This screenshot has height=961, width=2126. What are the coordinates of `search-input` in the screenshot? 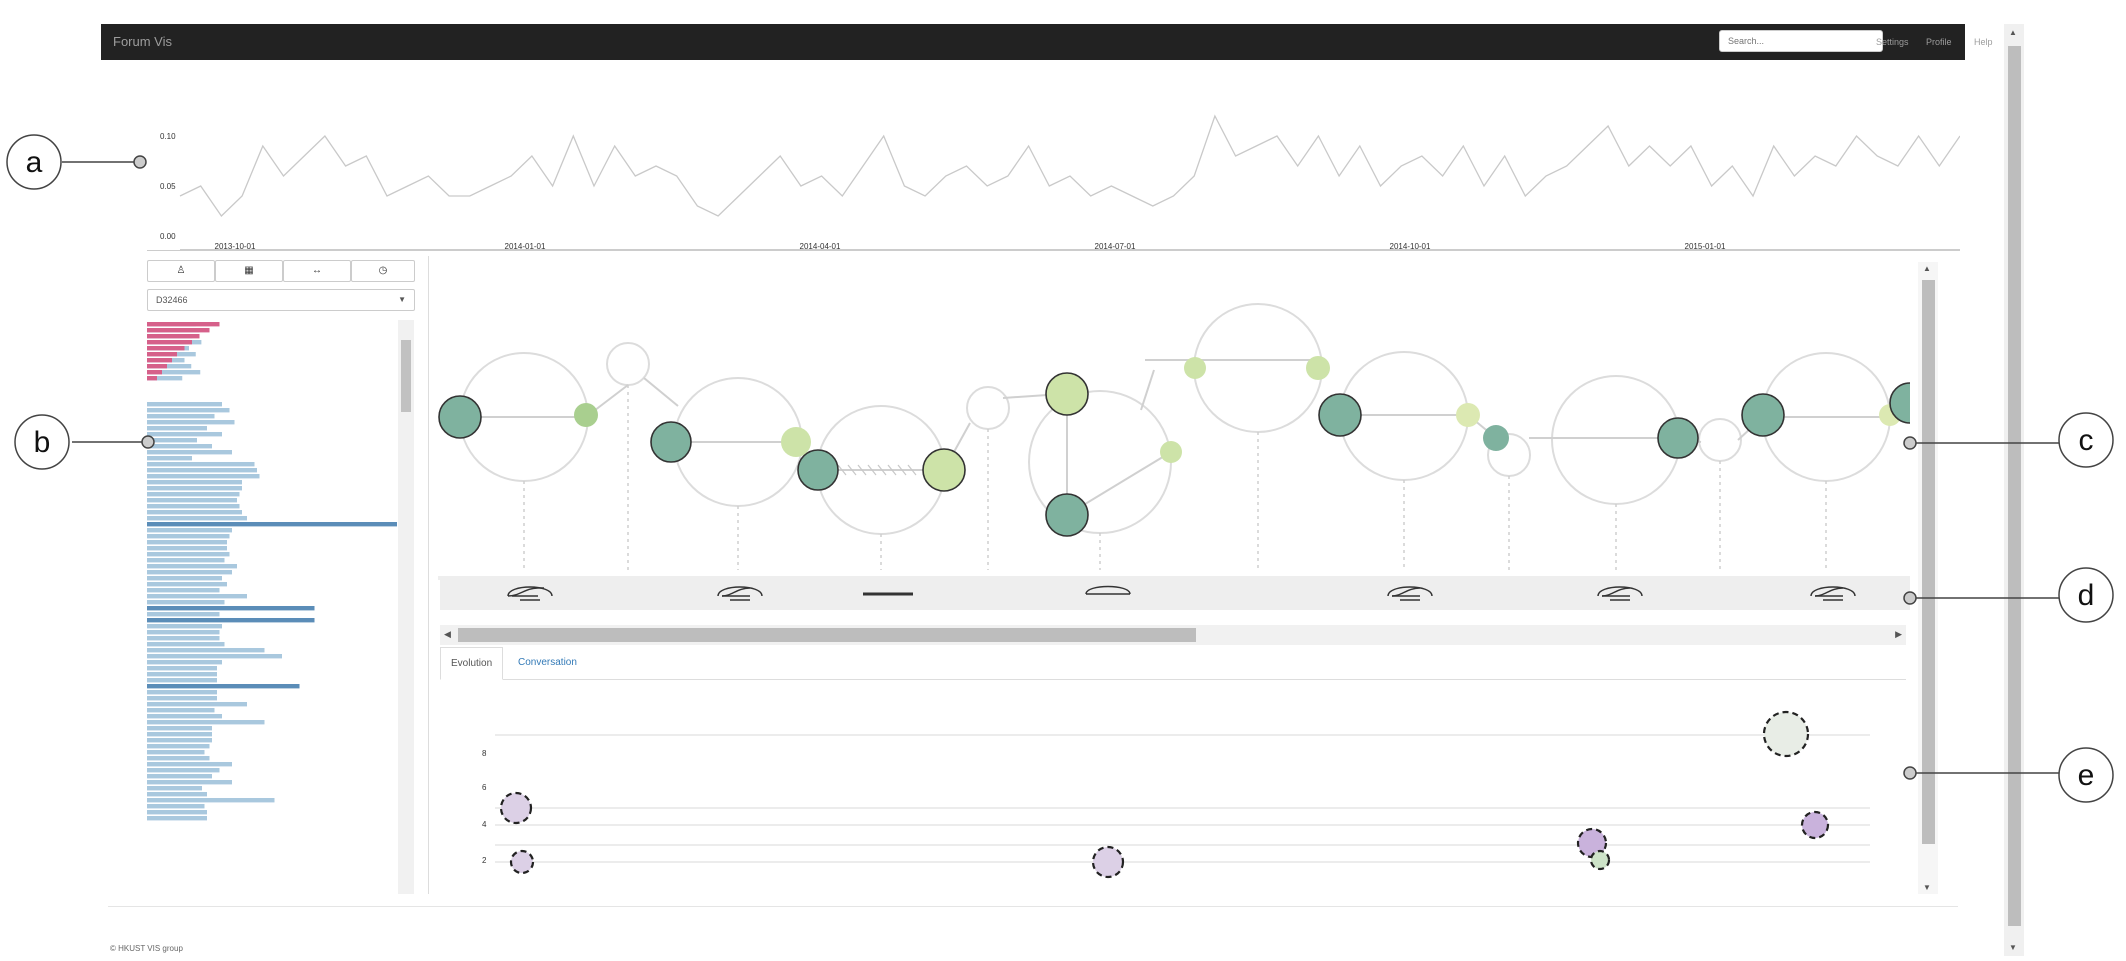 It's located at (1801, 41).